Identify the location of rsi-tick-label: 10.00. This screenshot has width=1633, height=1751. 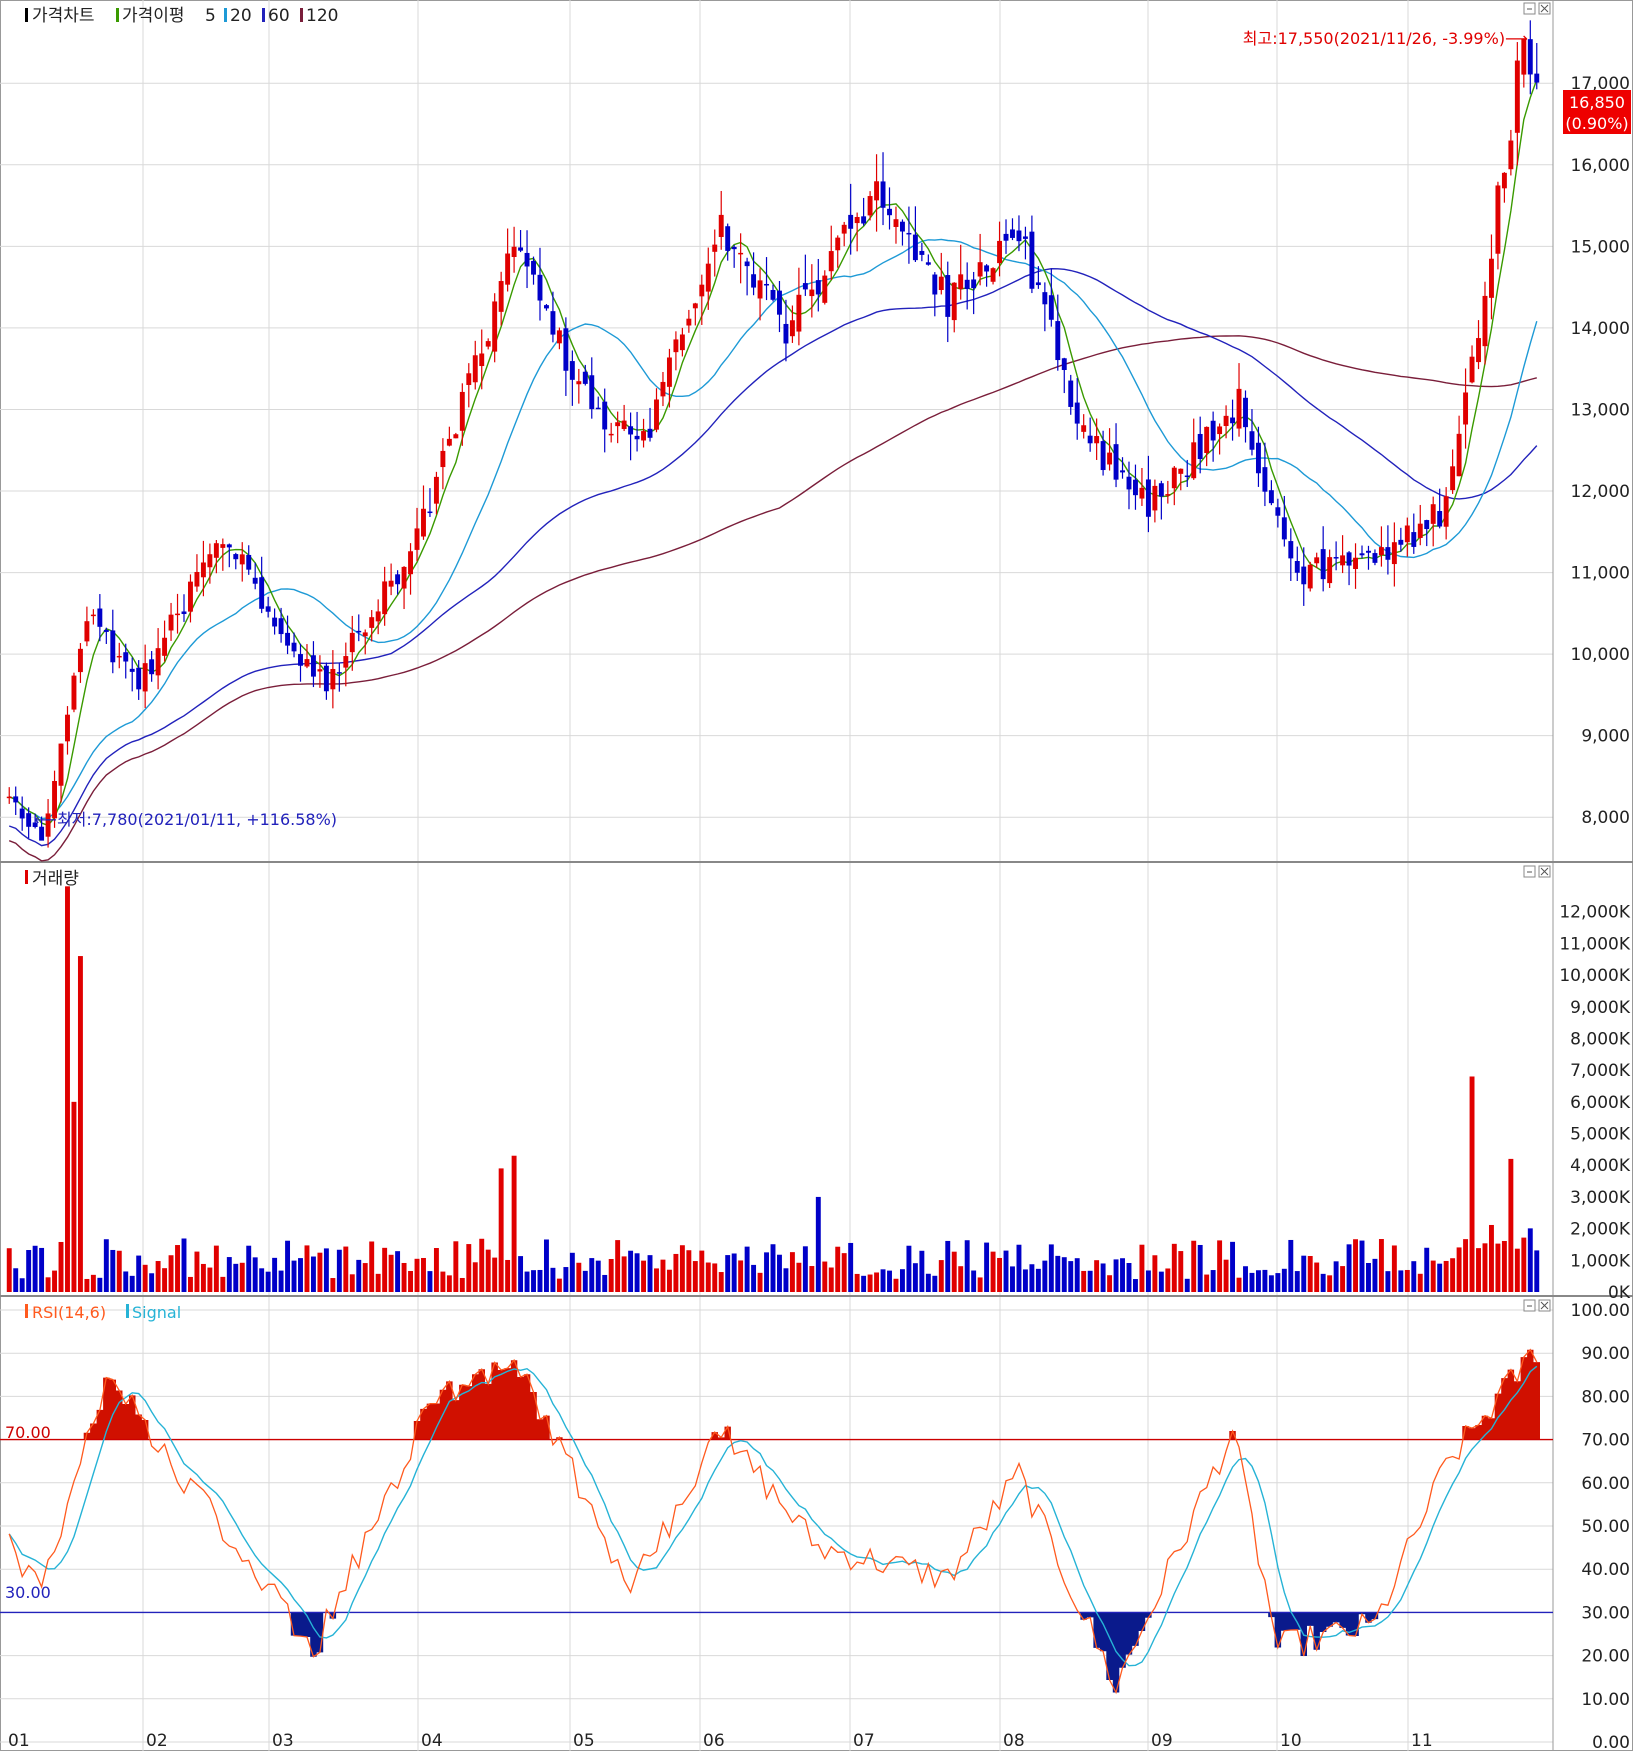
(1605, 1700).